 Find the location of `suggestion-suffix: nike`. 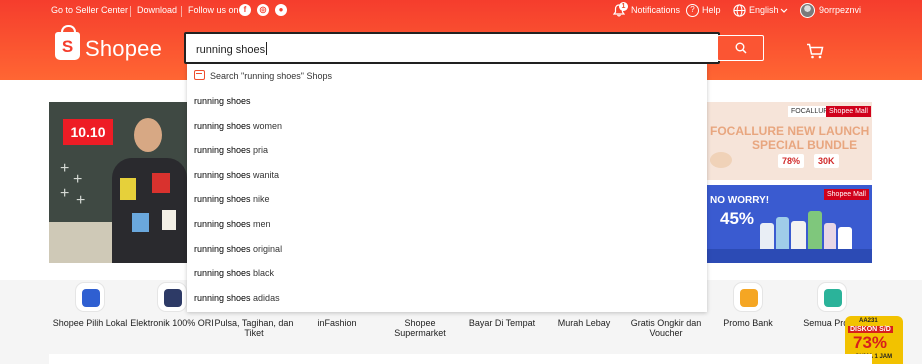

suggestion-suffix: nike is located at coordinates (260, 199).